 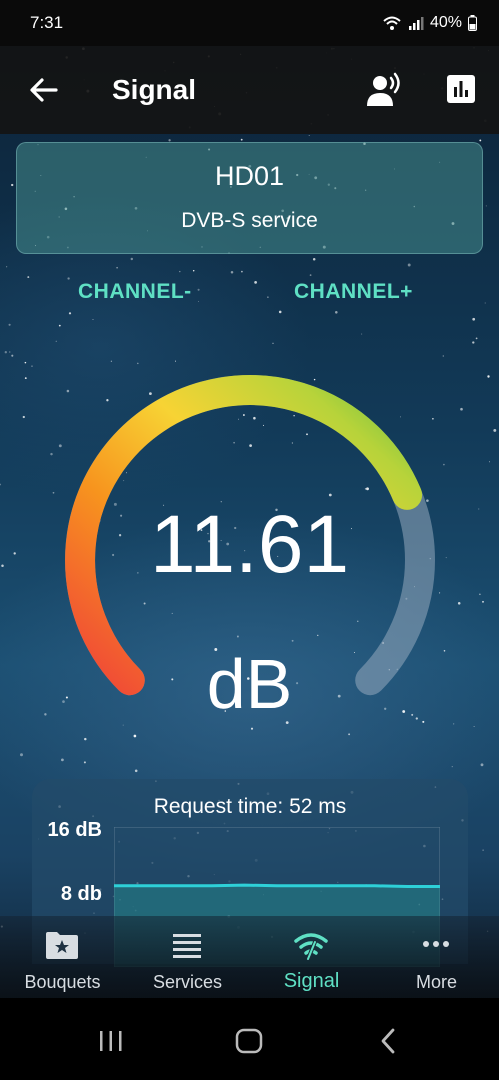 What do you see at coordinates (436, 957) in the screenshot?
I see `nav-more: More` at bounding box center [436, 957].